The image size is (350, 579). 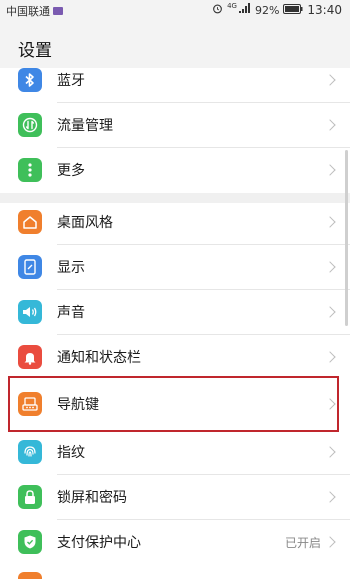 I want to click on network-type-label: 4G, so click(x=232, y=6).